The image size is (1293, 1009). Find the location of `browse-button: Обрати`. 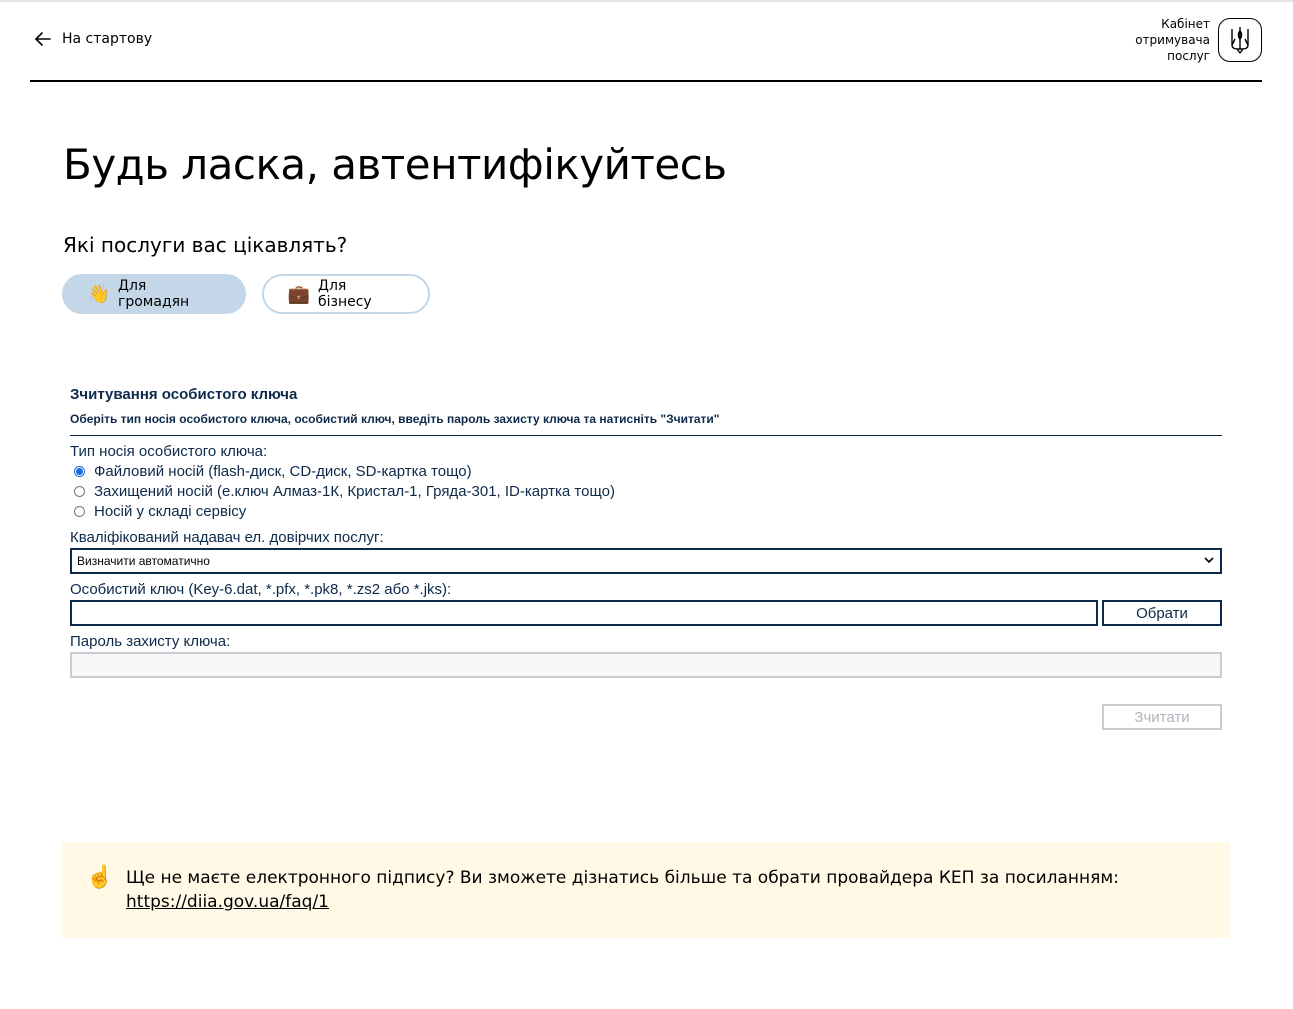

browse-button: Обрати is located at coordinates (1162, 613).